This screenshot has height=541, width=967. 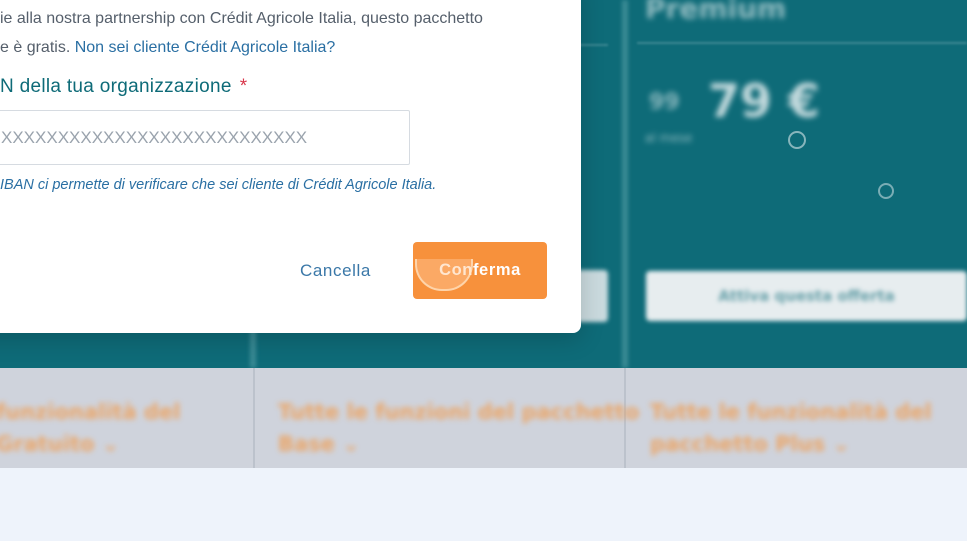 What do you see at coordinates (764, 101) in the screenshot?
I see `plan-price: 79 €` at bounding box center [764, 101].